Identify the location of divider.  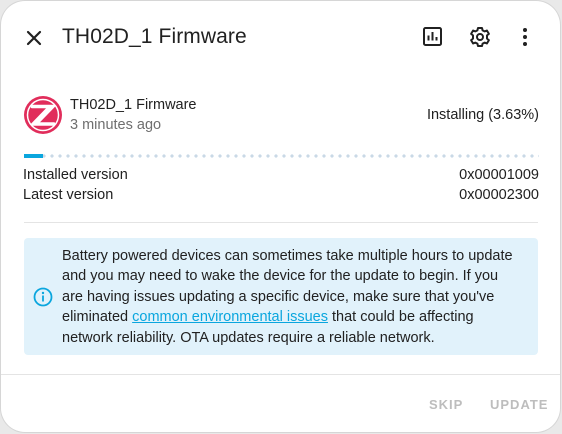
(281, 222).